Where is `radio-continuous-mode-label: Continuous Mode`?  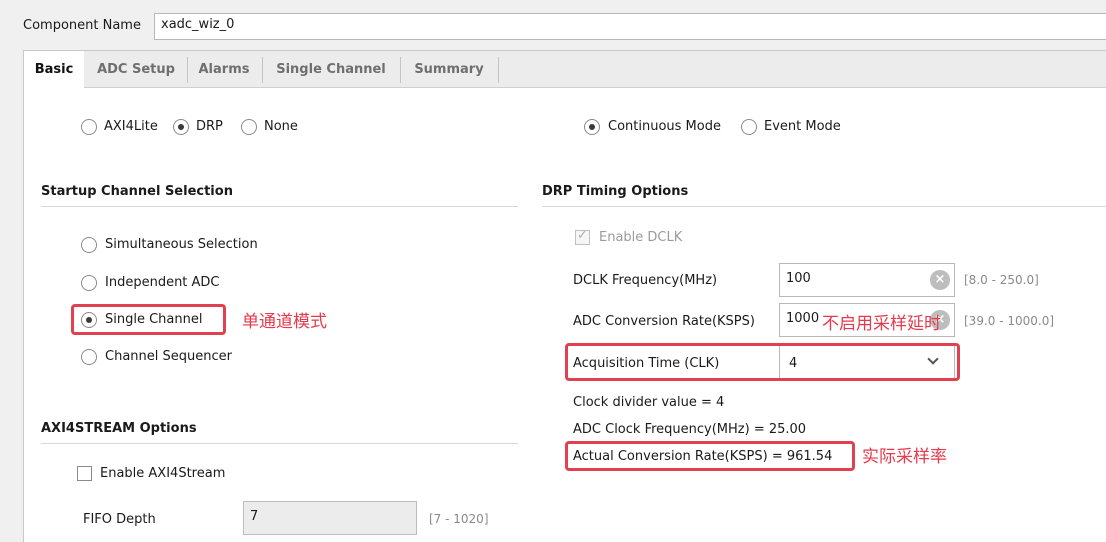
radio-continuous-mode-label: Continuous Mode is located at coordinates (664, 126).